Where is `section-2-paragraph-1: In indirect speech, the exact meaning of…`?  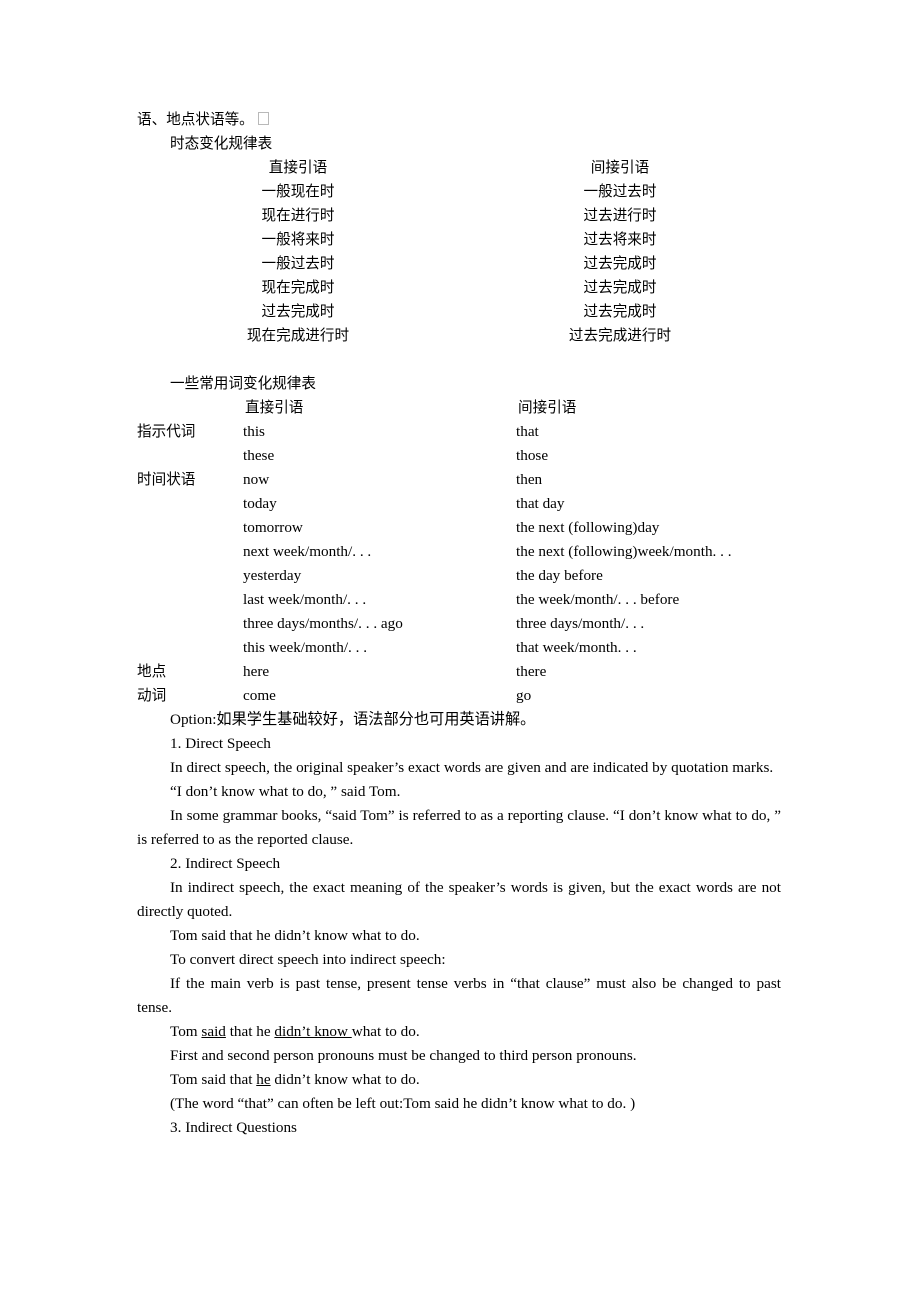 section-2-paragraph-1: In indirect speech, the exact meaning of… is located at coordinates (459, 899).